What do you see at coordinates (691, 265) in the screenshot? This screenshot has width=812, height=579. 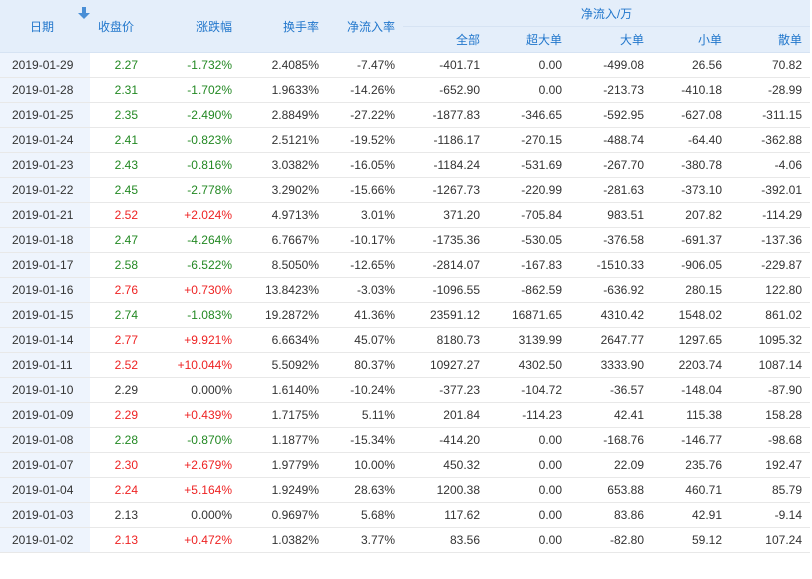 I see `cell-small: -906.05` at bounding box center [691, 265].